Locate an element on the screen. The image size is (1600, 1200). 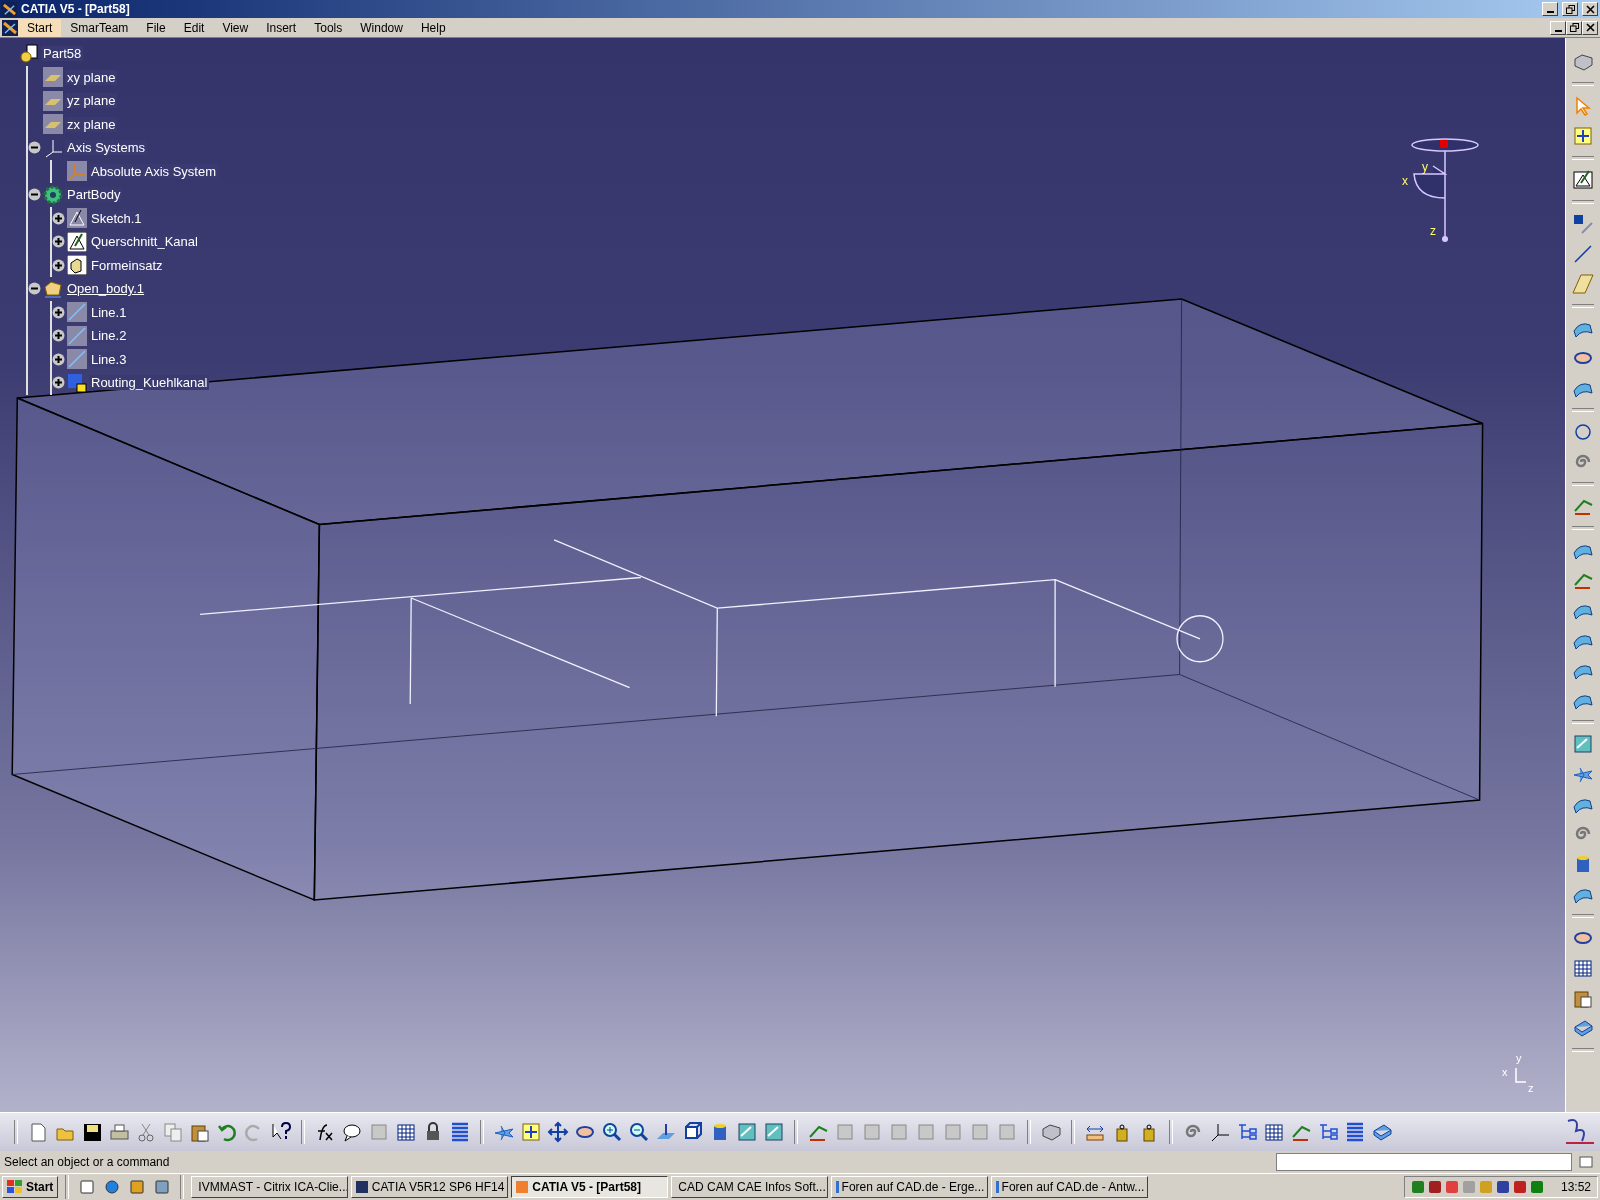
zoom-out-icon is located at coordinates (639, 1132).